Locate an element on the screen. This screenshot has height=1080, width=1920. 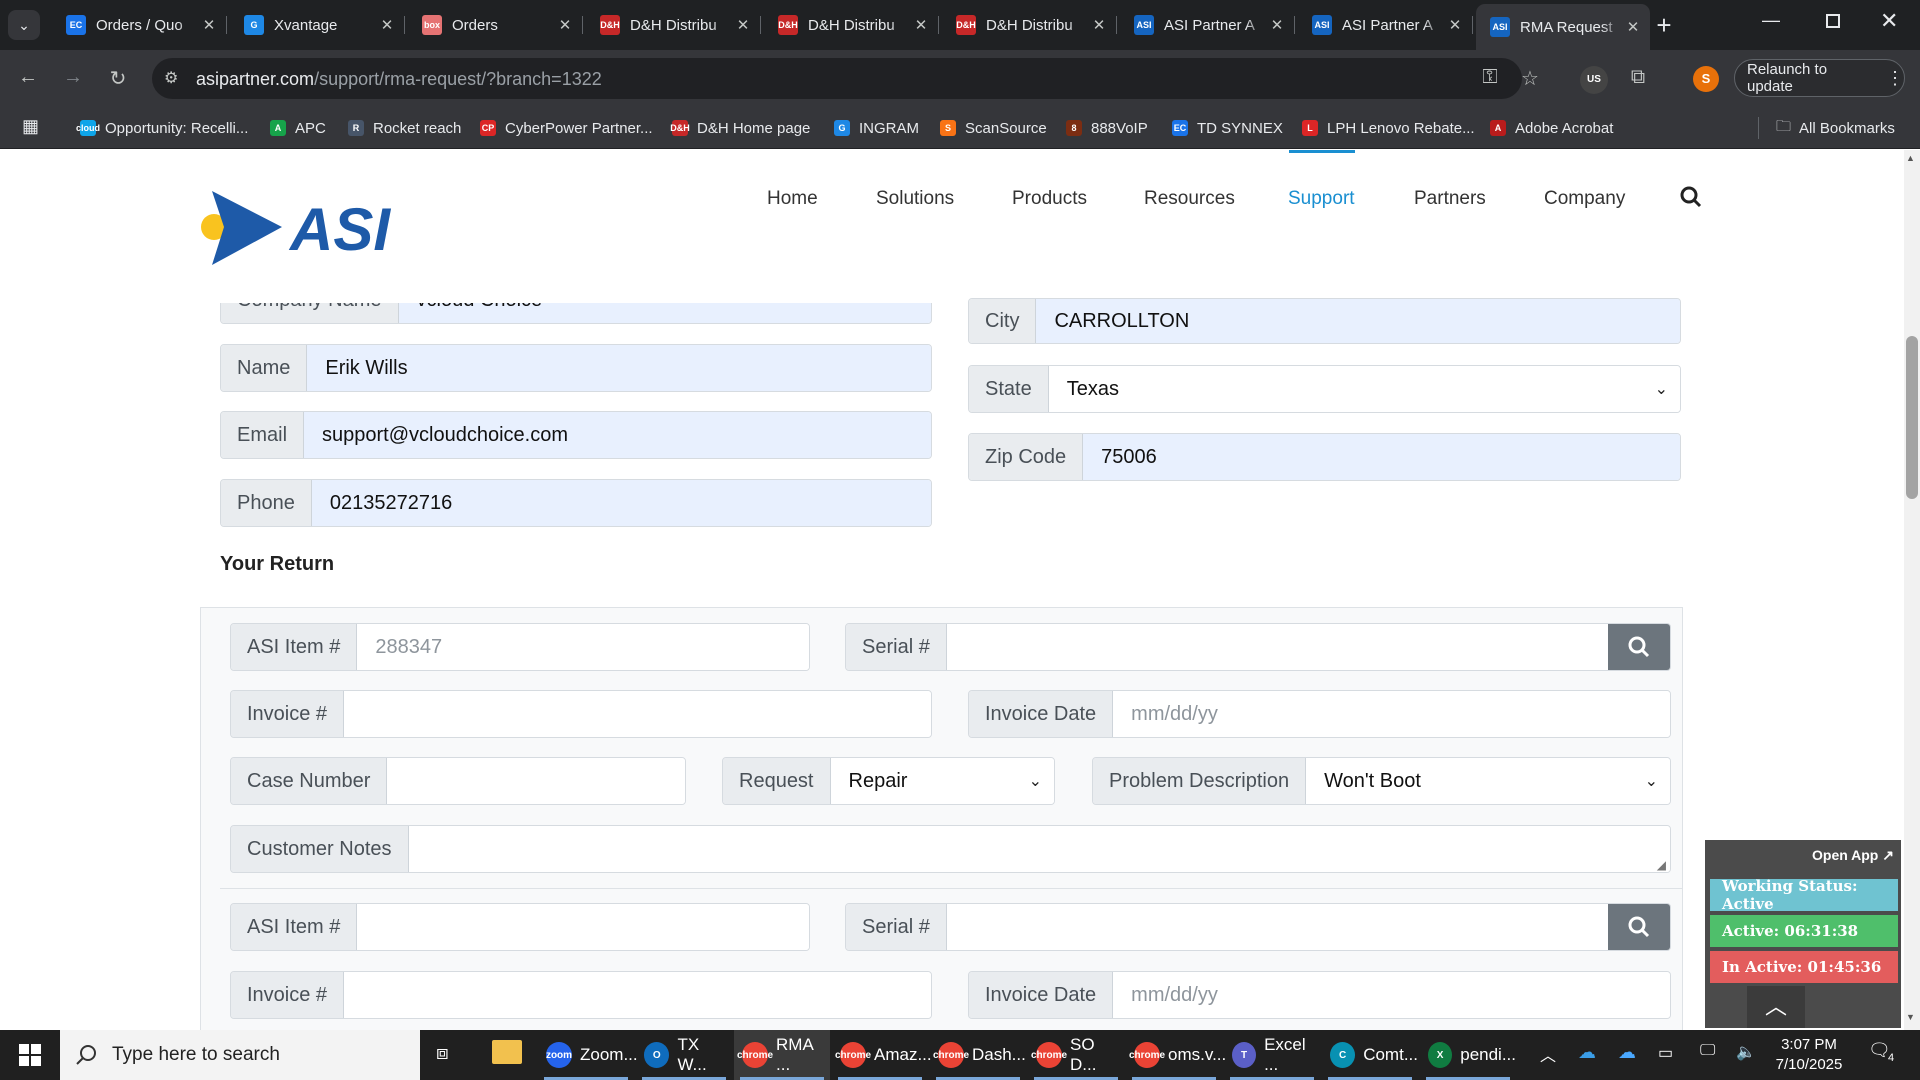
request-select: Request Repair ⌄ is located at coordinates (888, 781).